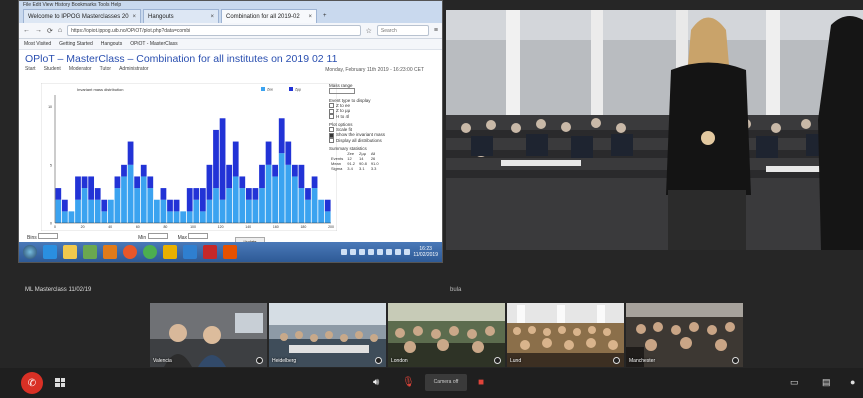 The width and height of the screenshot is (863, 398). I want to click on paint-icon, so click(210, 252).